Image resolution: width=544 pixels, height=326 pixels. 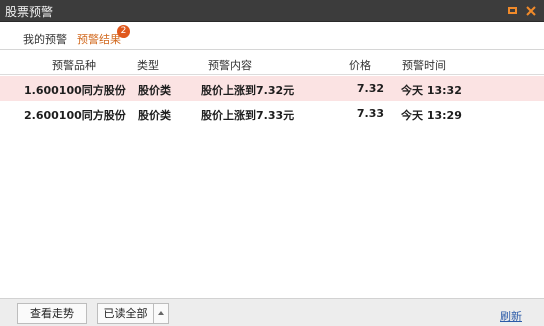 I want to click on header-price: 价格, so click(x=360, y=65).